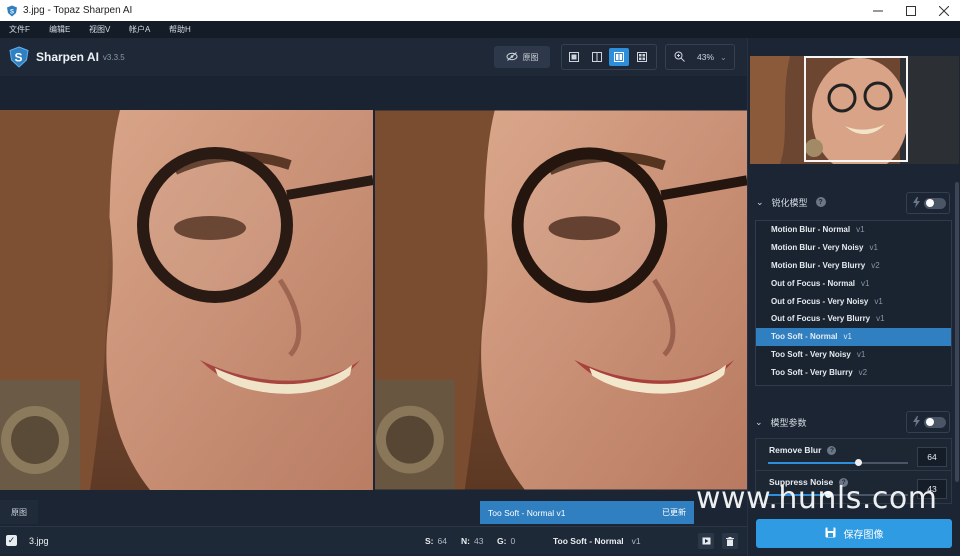 The image size is (960, 556). I want to click on status-updated-label: 已更新, so click(674, 512).